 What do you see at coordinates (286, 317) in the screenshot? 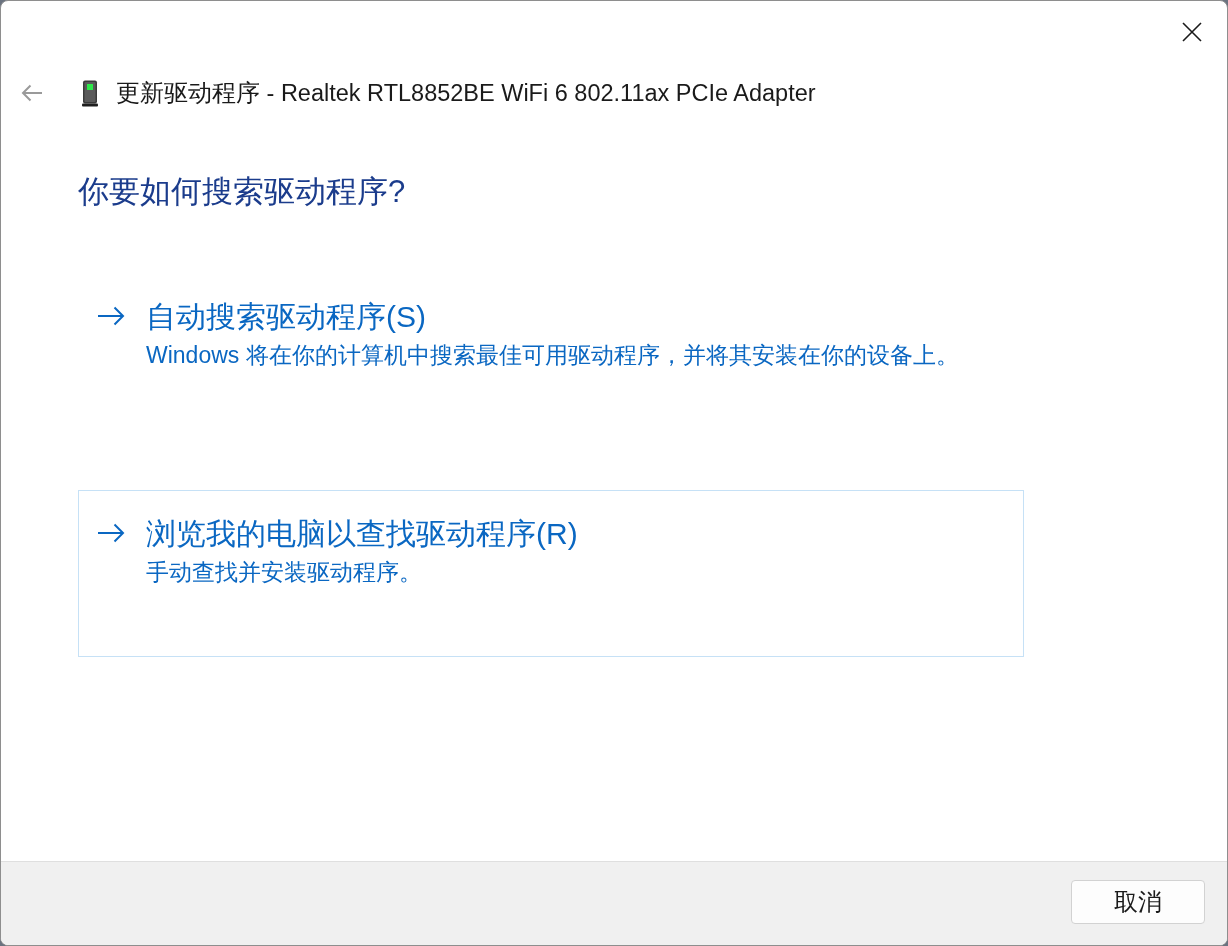
I see `command-link-title: 自动搜索驱动程序(S)` at bounding box center [286, 317].